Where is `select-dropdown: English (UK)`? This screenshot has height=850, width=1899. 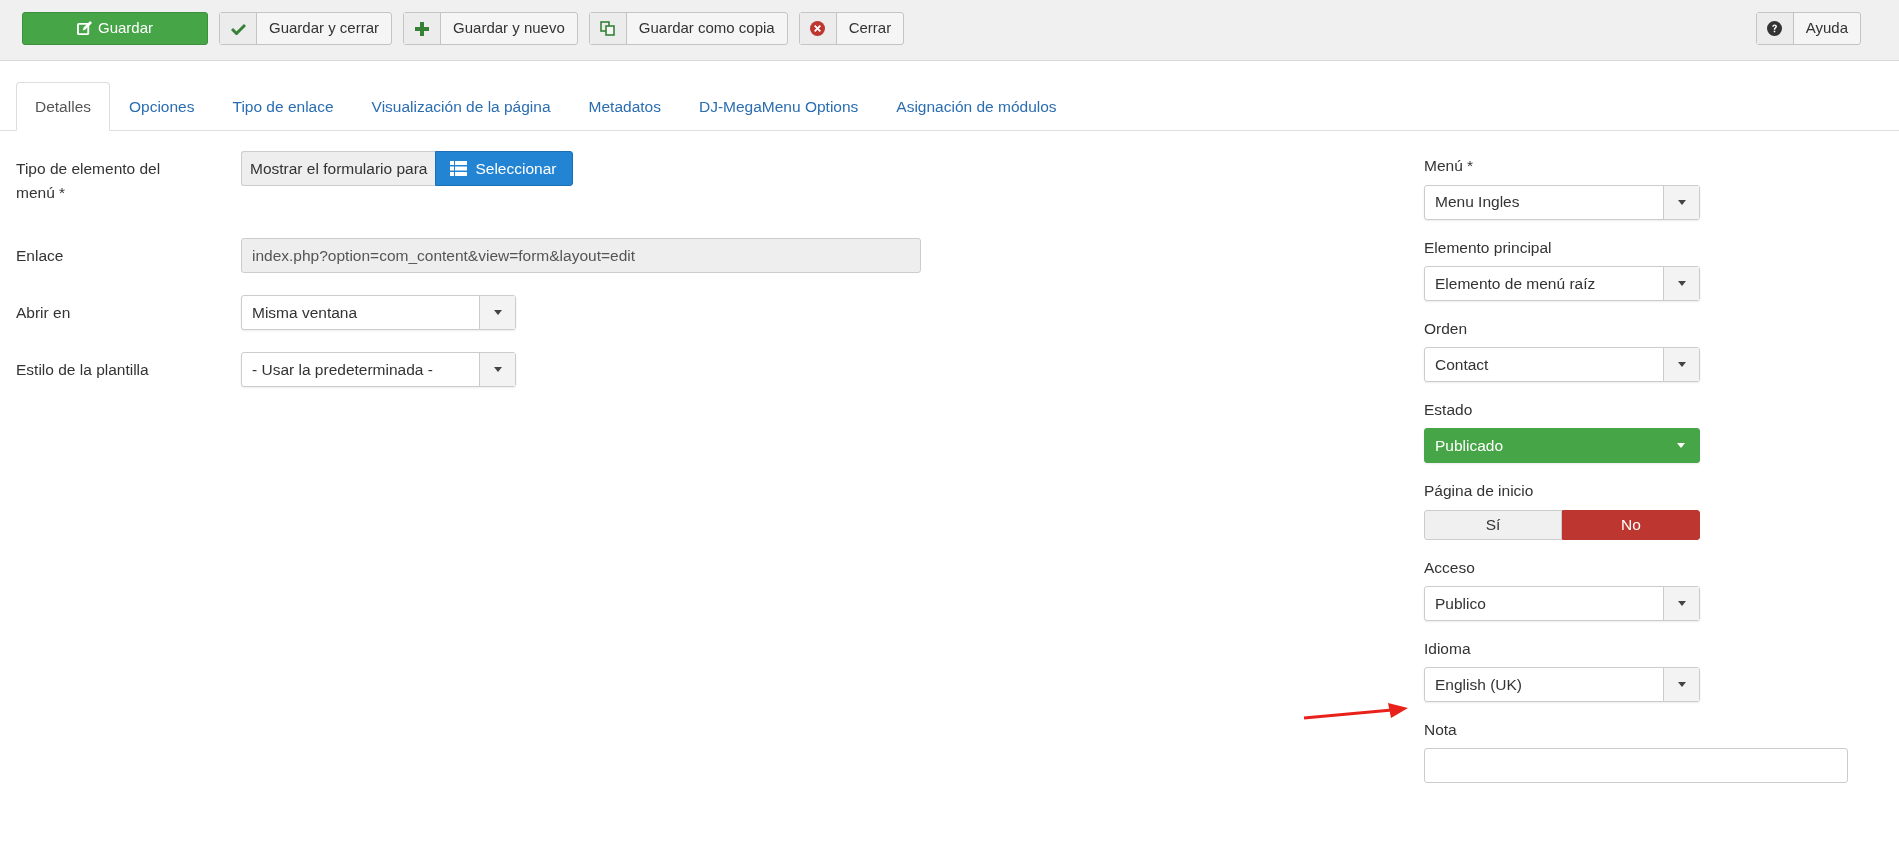 select-dropdown: English (UK) is located at coordinates (1562, 684).